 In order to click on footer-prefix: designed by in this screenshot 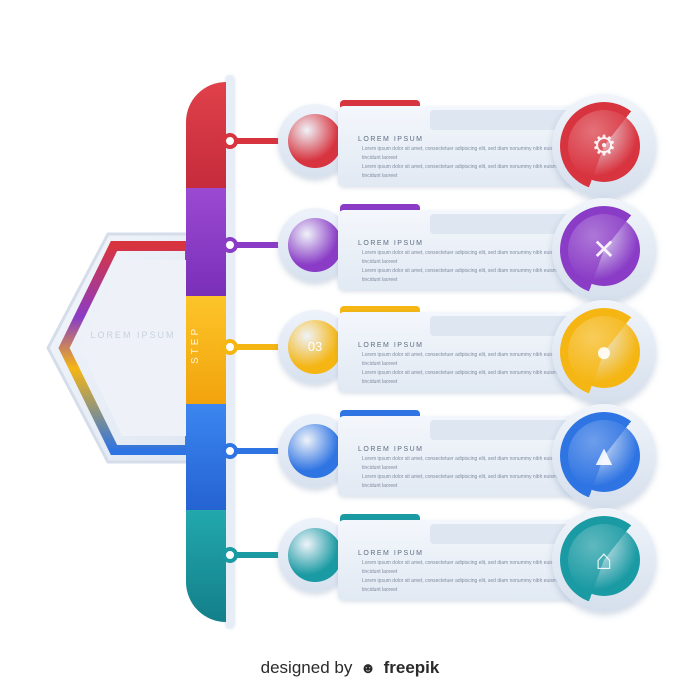, I will do `click(306, 667)`.